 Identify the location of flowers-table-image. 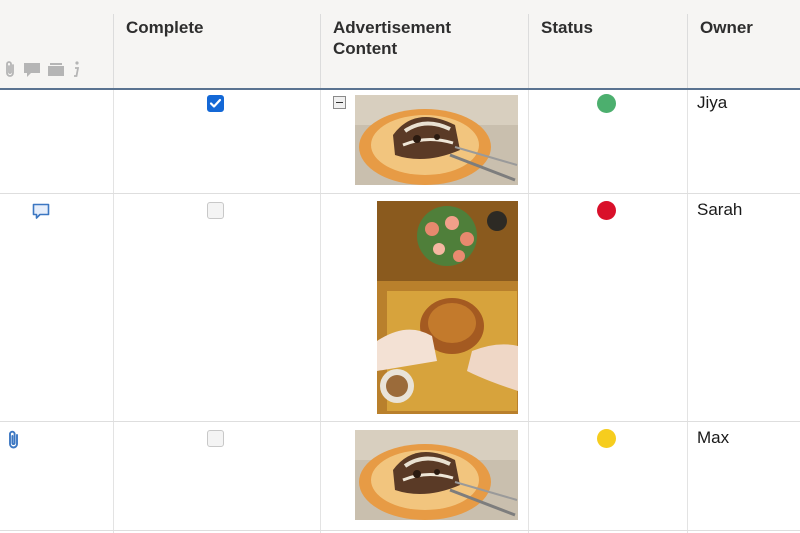
(447, 307).